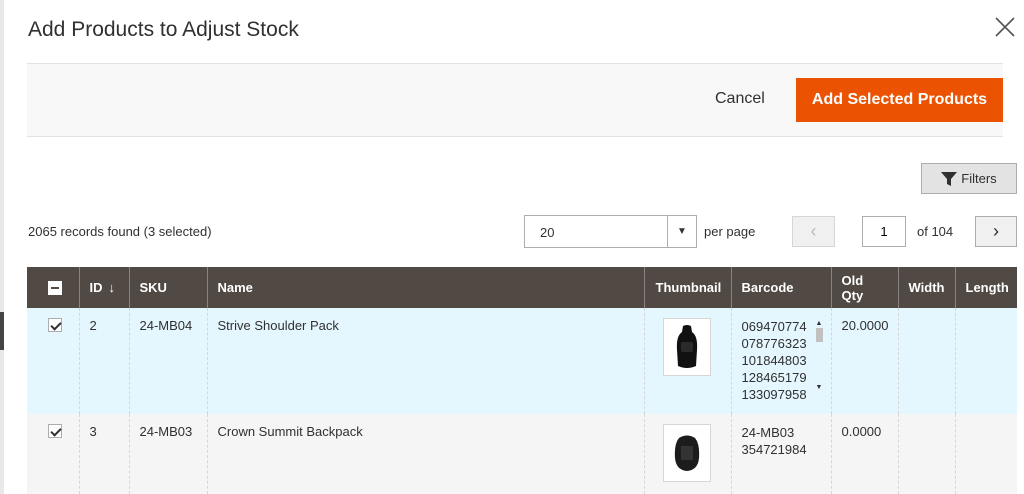 This screenshot has width=1024, height=494. I want to click on mass-select-checkbox, so click(55, 288).